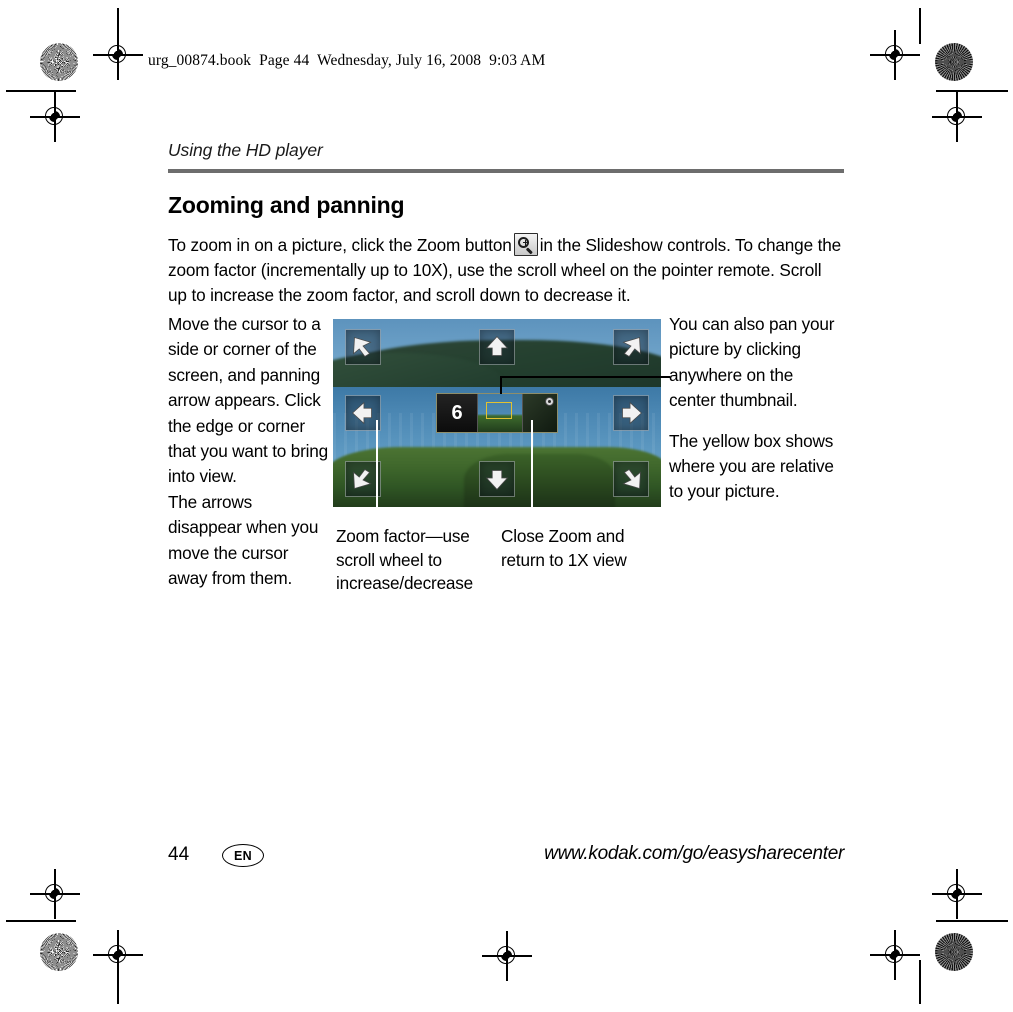  I want to click on trim-line-top-left-vertical, so click(118, 26).